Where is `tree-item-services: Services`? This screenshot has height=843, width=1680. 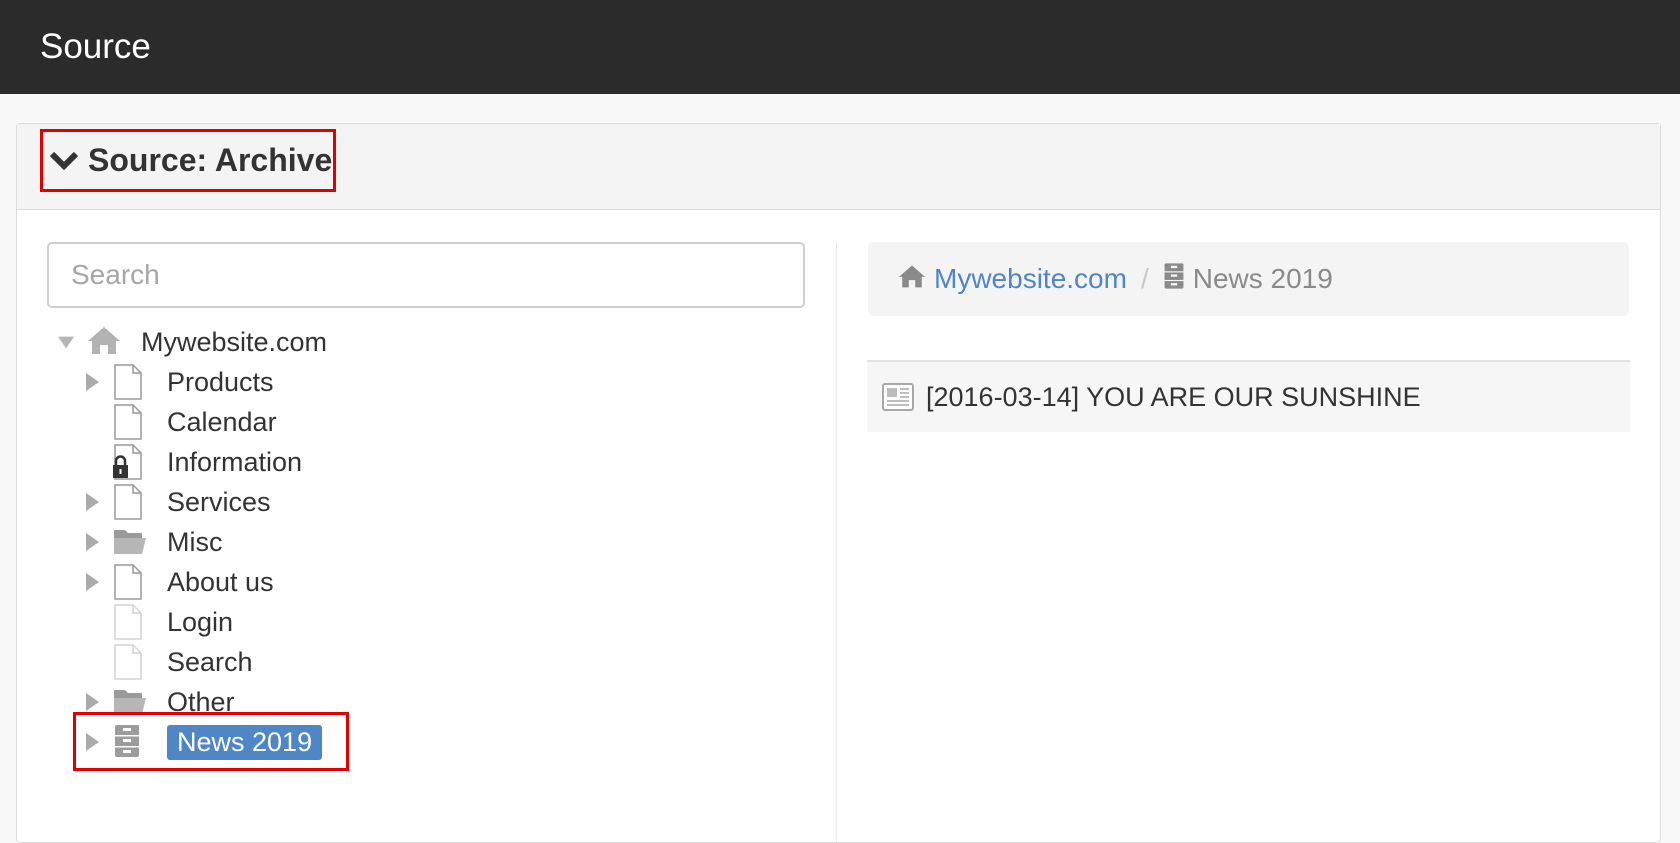 tree-item-services: Services is located at coordinates (177, 502).